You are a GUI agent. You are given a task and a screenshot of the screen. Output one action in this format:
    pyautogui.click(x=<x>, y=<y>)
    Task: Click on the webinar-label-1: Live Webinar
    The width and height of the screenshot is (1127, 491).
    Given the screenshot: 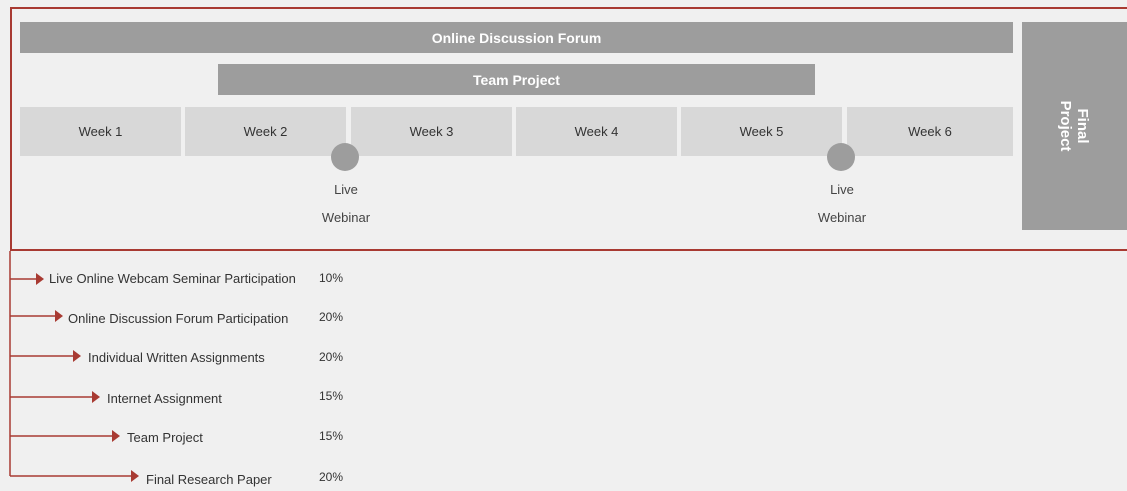 What is the action you would take?
    pyautogui.click(x=346, y=203)
    